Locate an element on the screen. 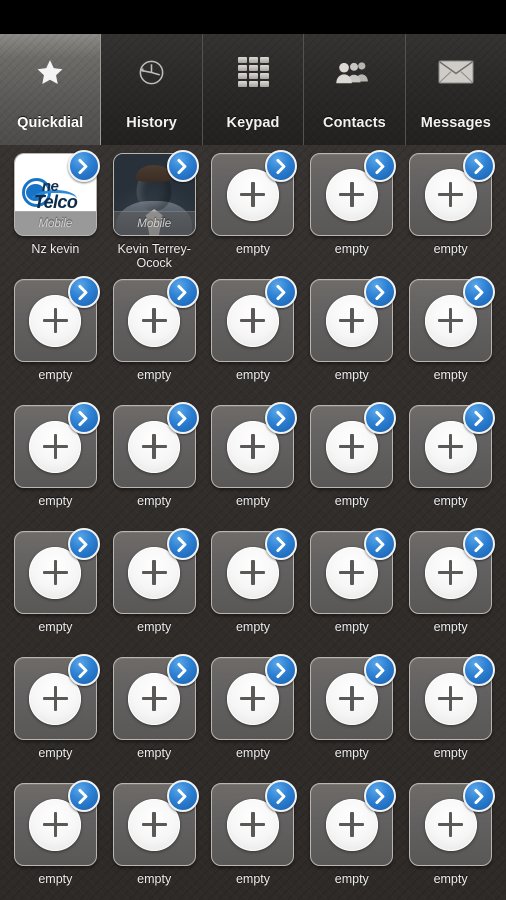 This screenshot has height=900, width=506. tab-label-messages: Messages is located at coordinates (455, 123).